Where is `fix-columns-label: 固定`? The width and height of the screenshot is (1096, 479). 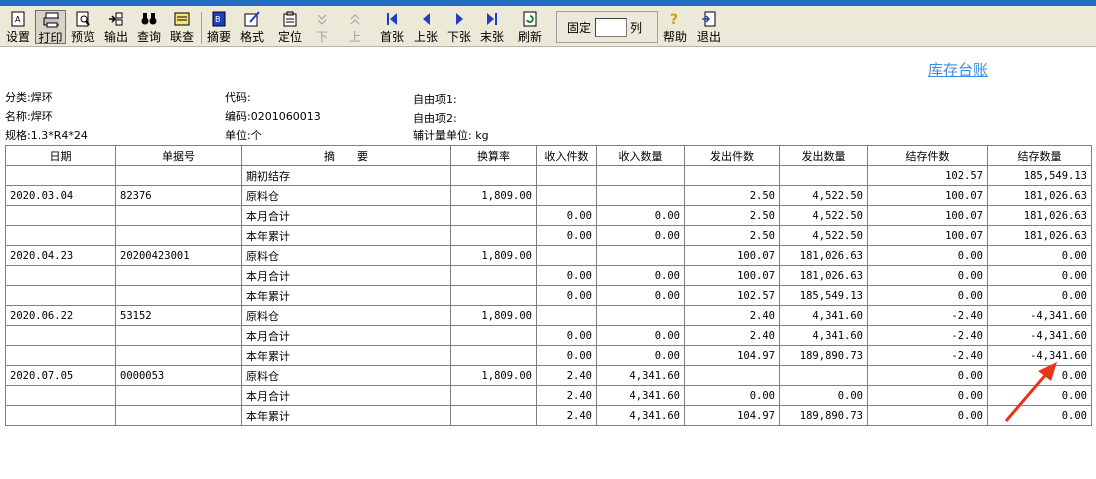
fix-columns-label: 固定 is located at coordinates (579, 27).